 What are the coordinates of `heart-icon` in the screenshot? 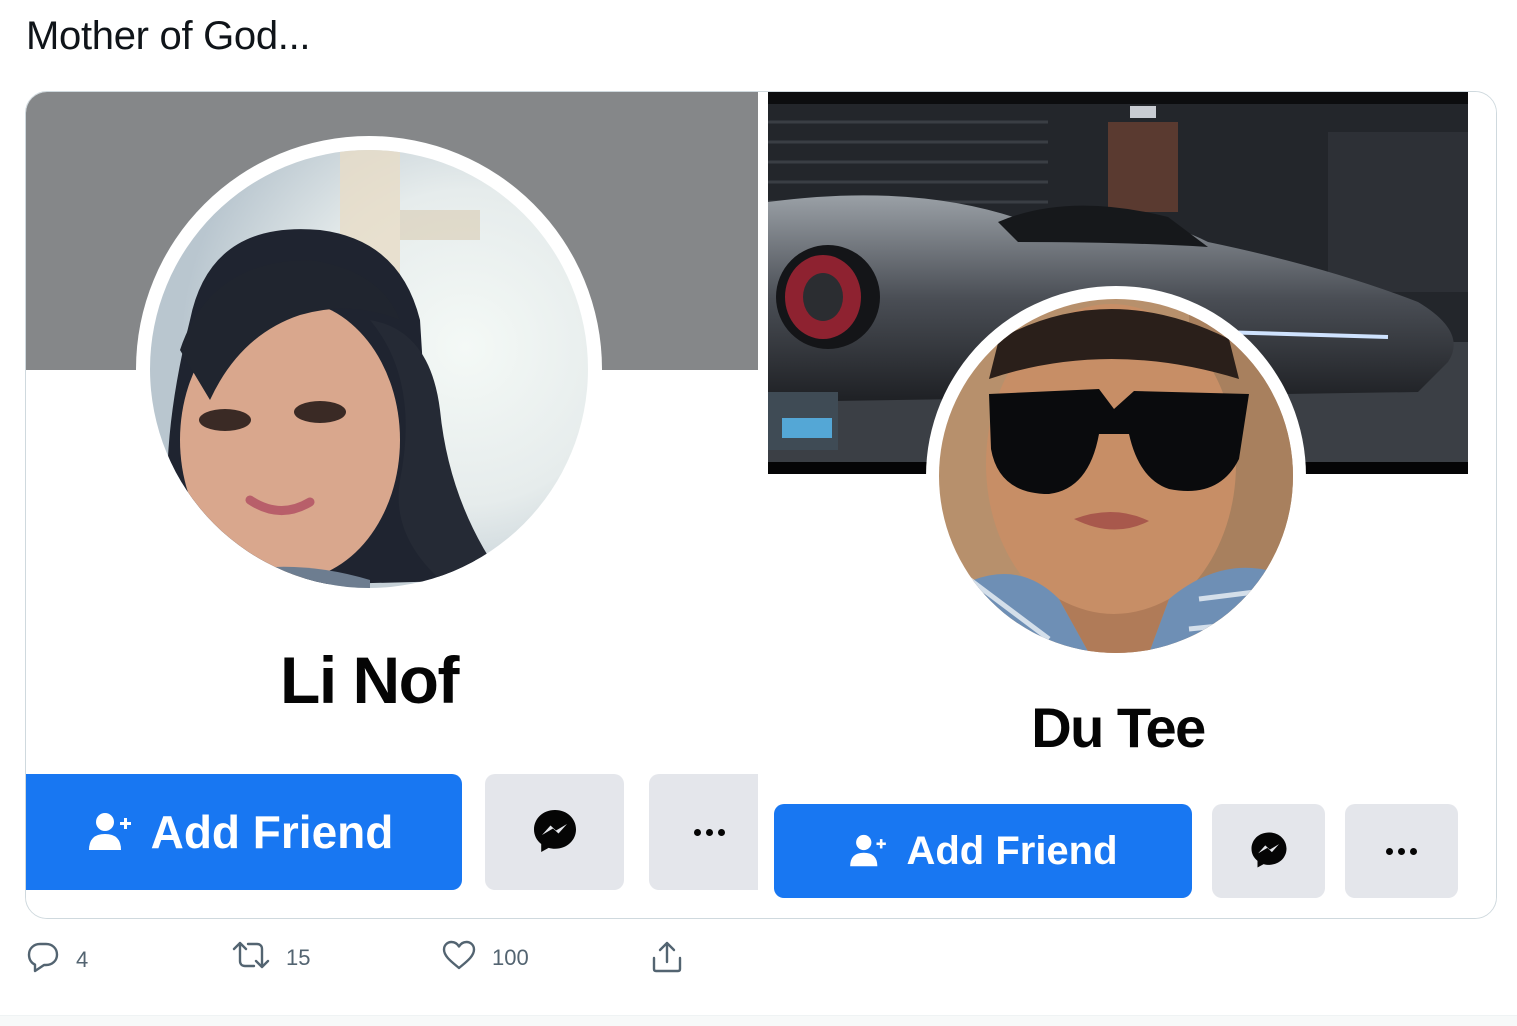 It's located at (459, 958).